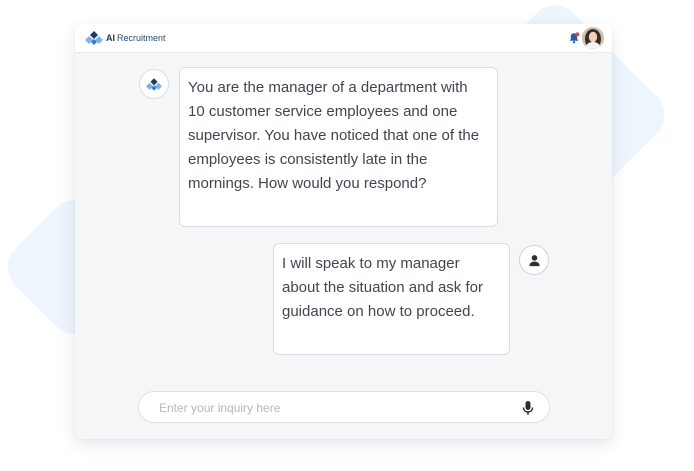  What do you see at coordinates (574, 38) in the screenshot?
I see `bell-icon` at bounding box center [574, 38].